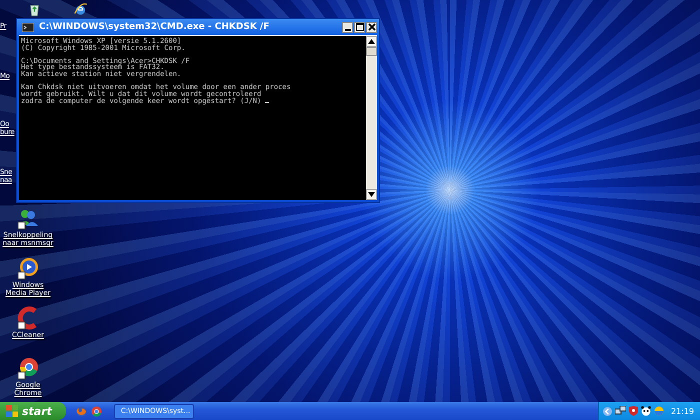 Image resolution: width=700 pixels, height=420 pixels. What do you see at coordinates (347, 27) in the screenshot?
I see `minimize-button` at bounding box center [347, 27].